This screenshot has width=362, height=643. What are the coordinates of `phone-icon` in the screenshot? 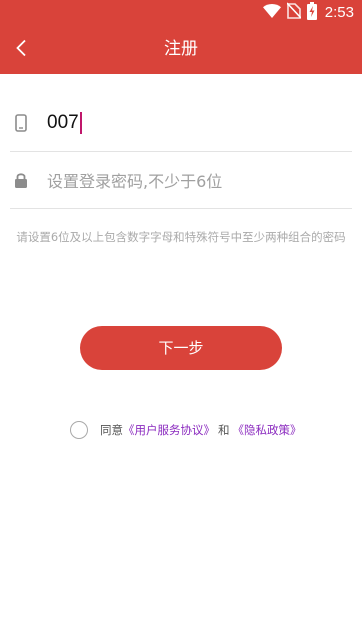 It's located at (21, 123).